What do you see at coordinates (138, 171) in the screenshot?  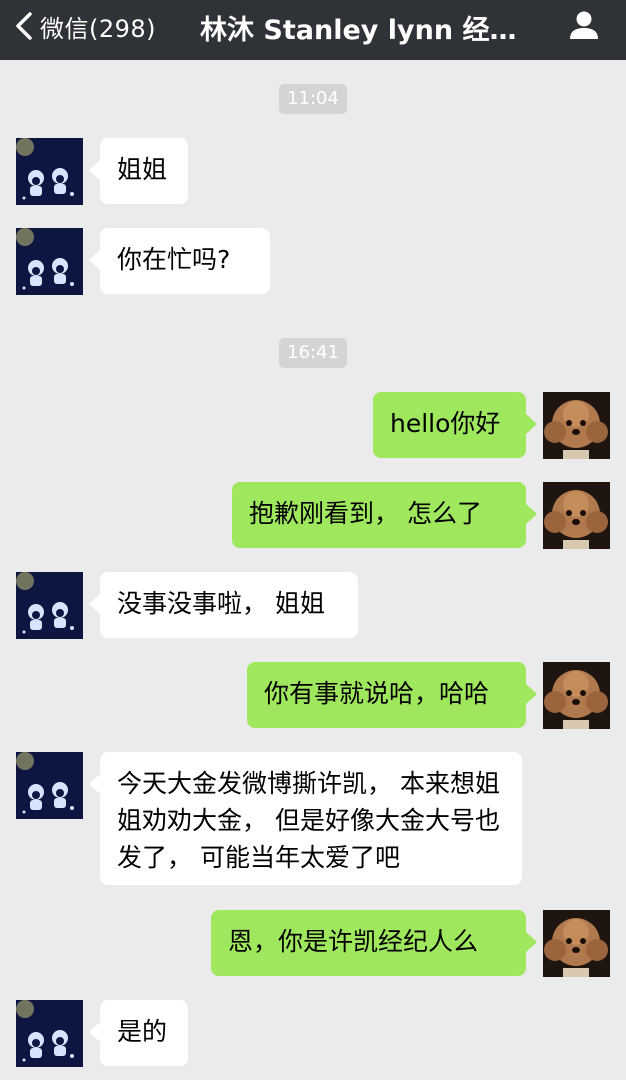 I see `message-bubble-incoming: 姐姐` at bounding box center [138, 171].